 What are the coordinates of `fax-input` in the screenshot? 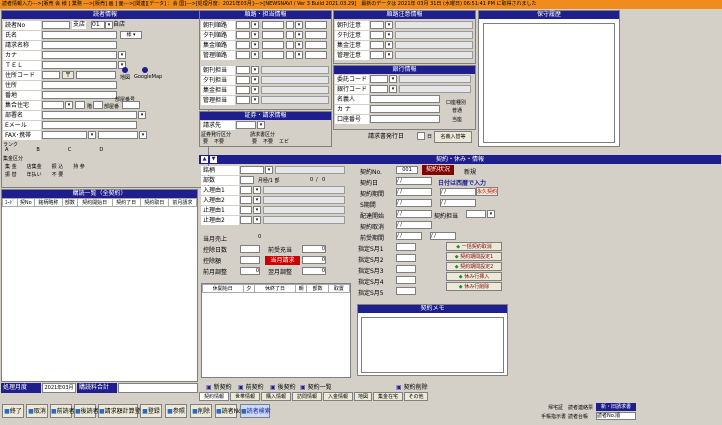 It's located at (64, 135).